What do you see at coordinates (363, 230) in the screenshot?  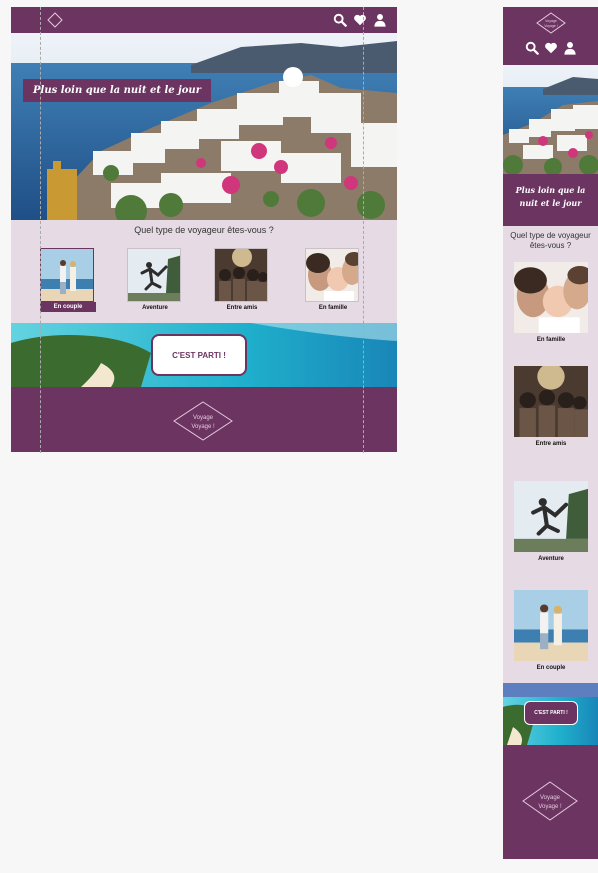 I see `layout-guide-right` at bounding box center [363, 230].